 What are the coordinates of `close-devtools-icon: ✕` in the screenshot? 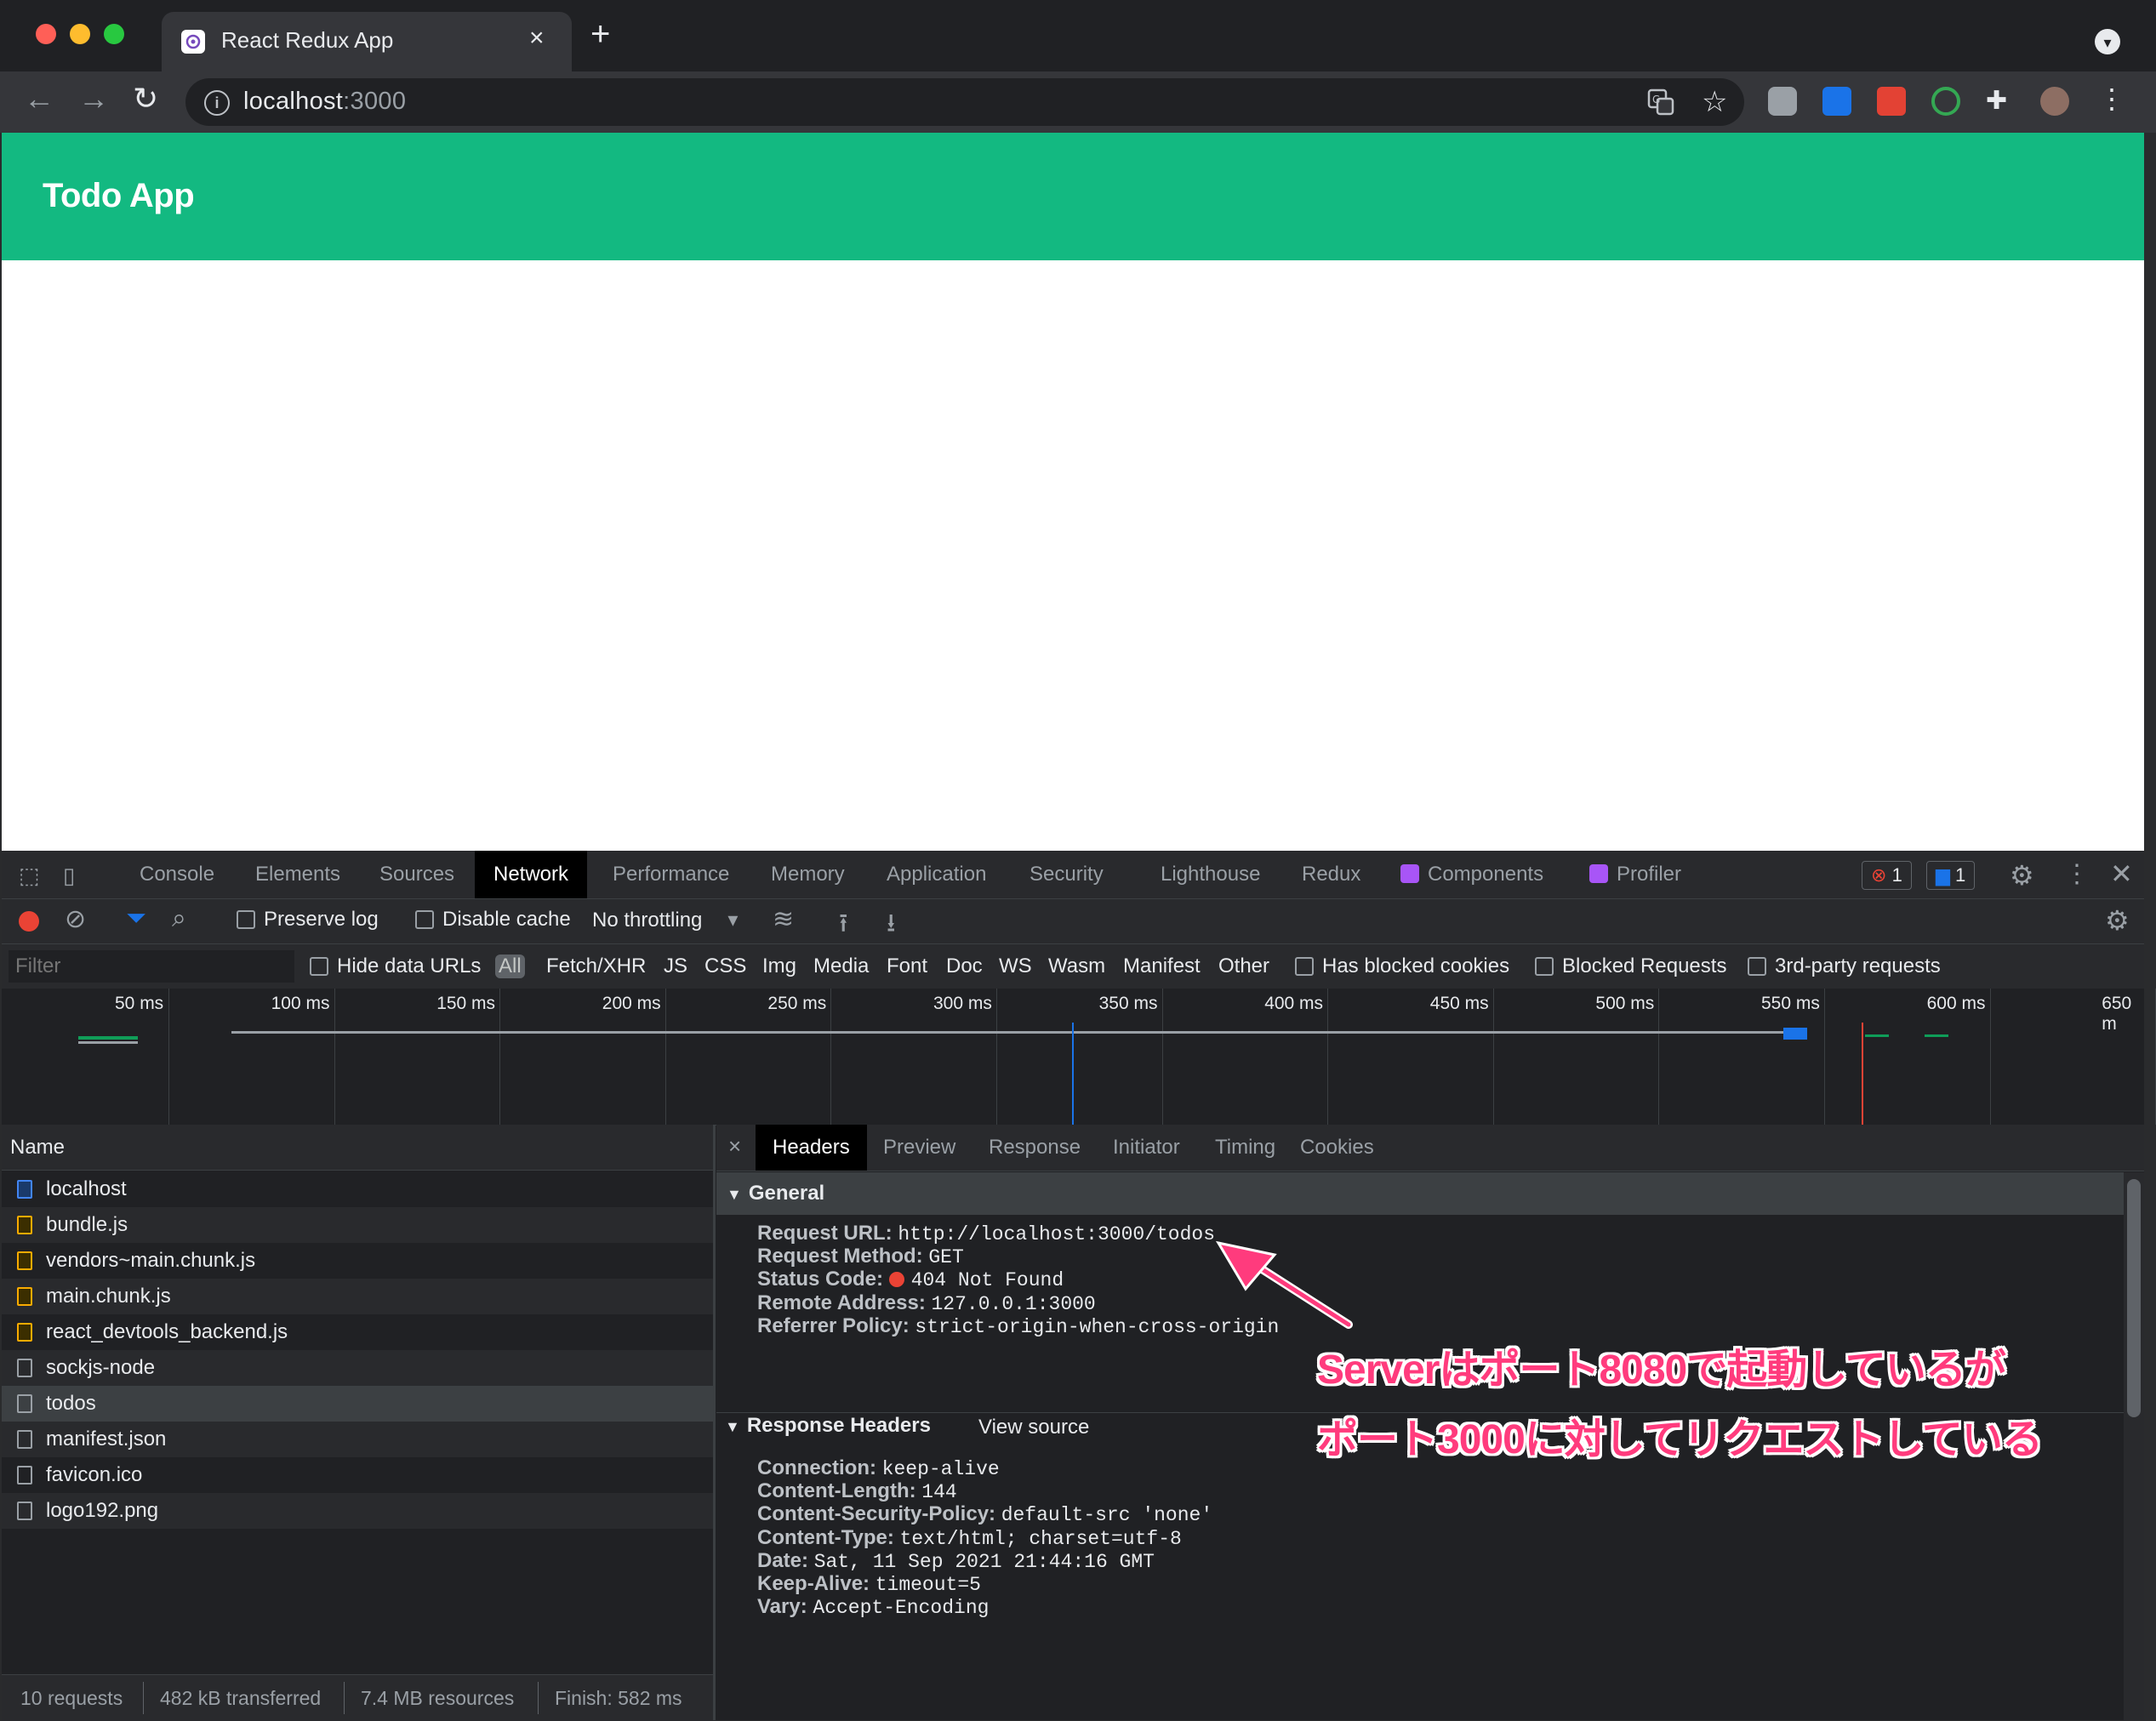 It's located at (2121, 874).